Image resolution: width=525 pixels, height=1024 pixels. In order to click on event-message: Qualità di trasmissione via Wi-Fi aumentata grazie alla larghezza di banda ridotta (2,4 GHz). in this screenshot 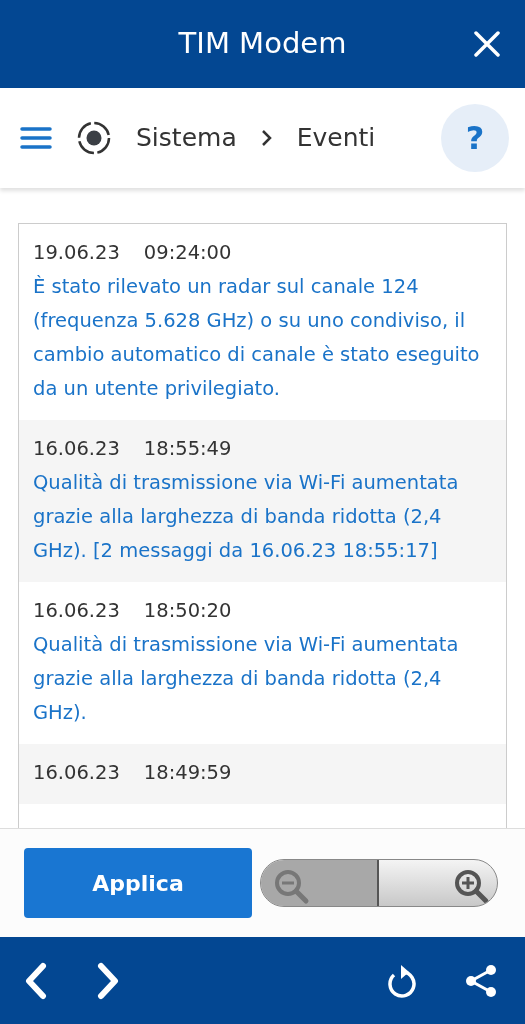, I will do `click(262, 679)`.